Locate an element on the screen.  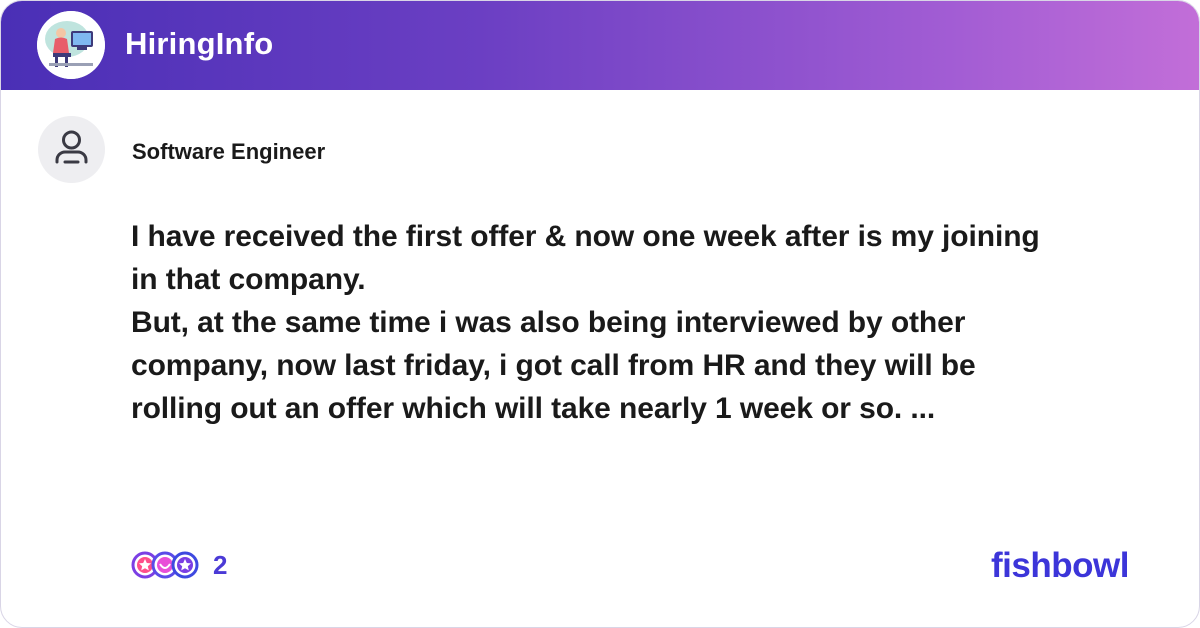
group-header: HiringInfo is located at coordinates (600, 45).